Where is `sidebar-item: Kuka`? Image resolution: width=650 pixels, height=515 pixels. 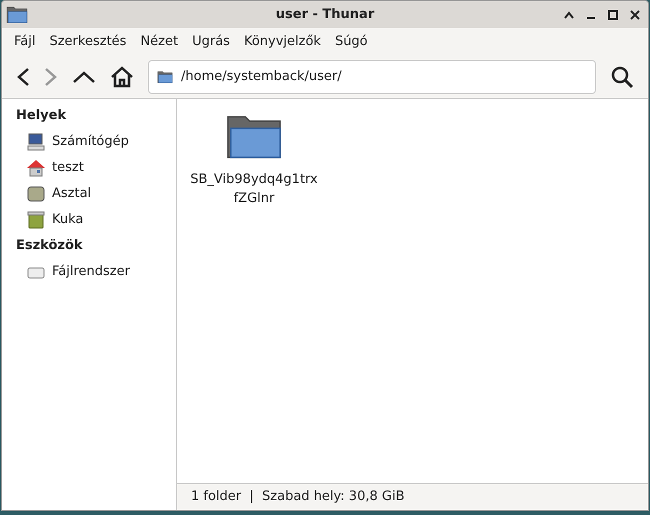
sidebar-item: Kuka is located at coordinates (89, 220).